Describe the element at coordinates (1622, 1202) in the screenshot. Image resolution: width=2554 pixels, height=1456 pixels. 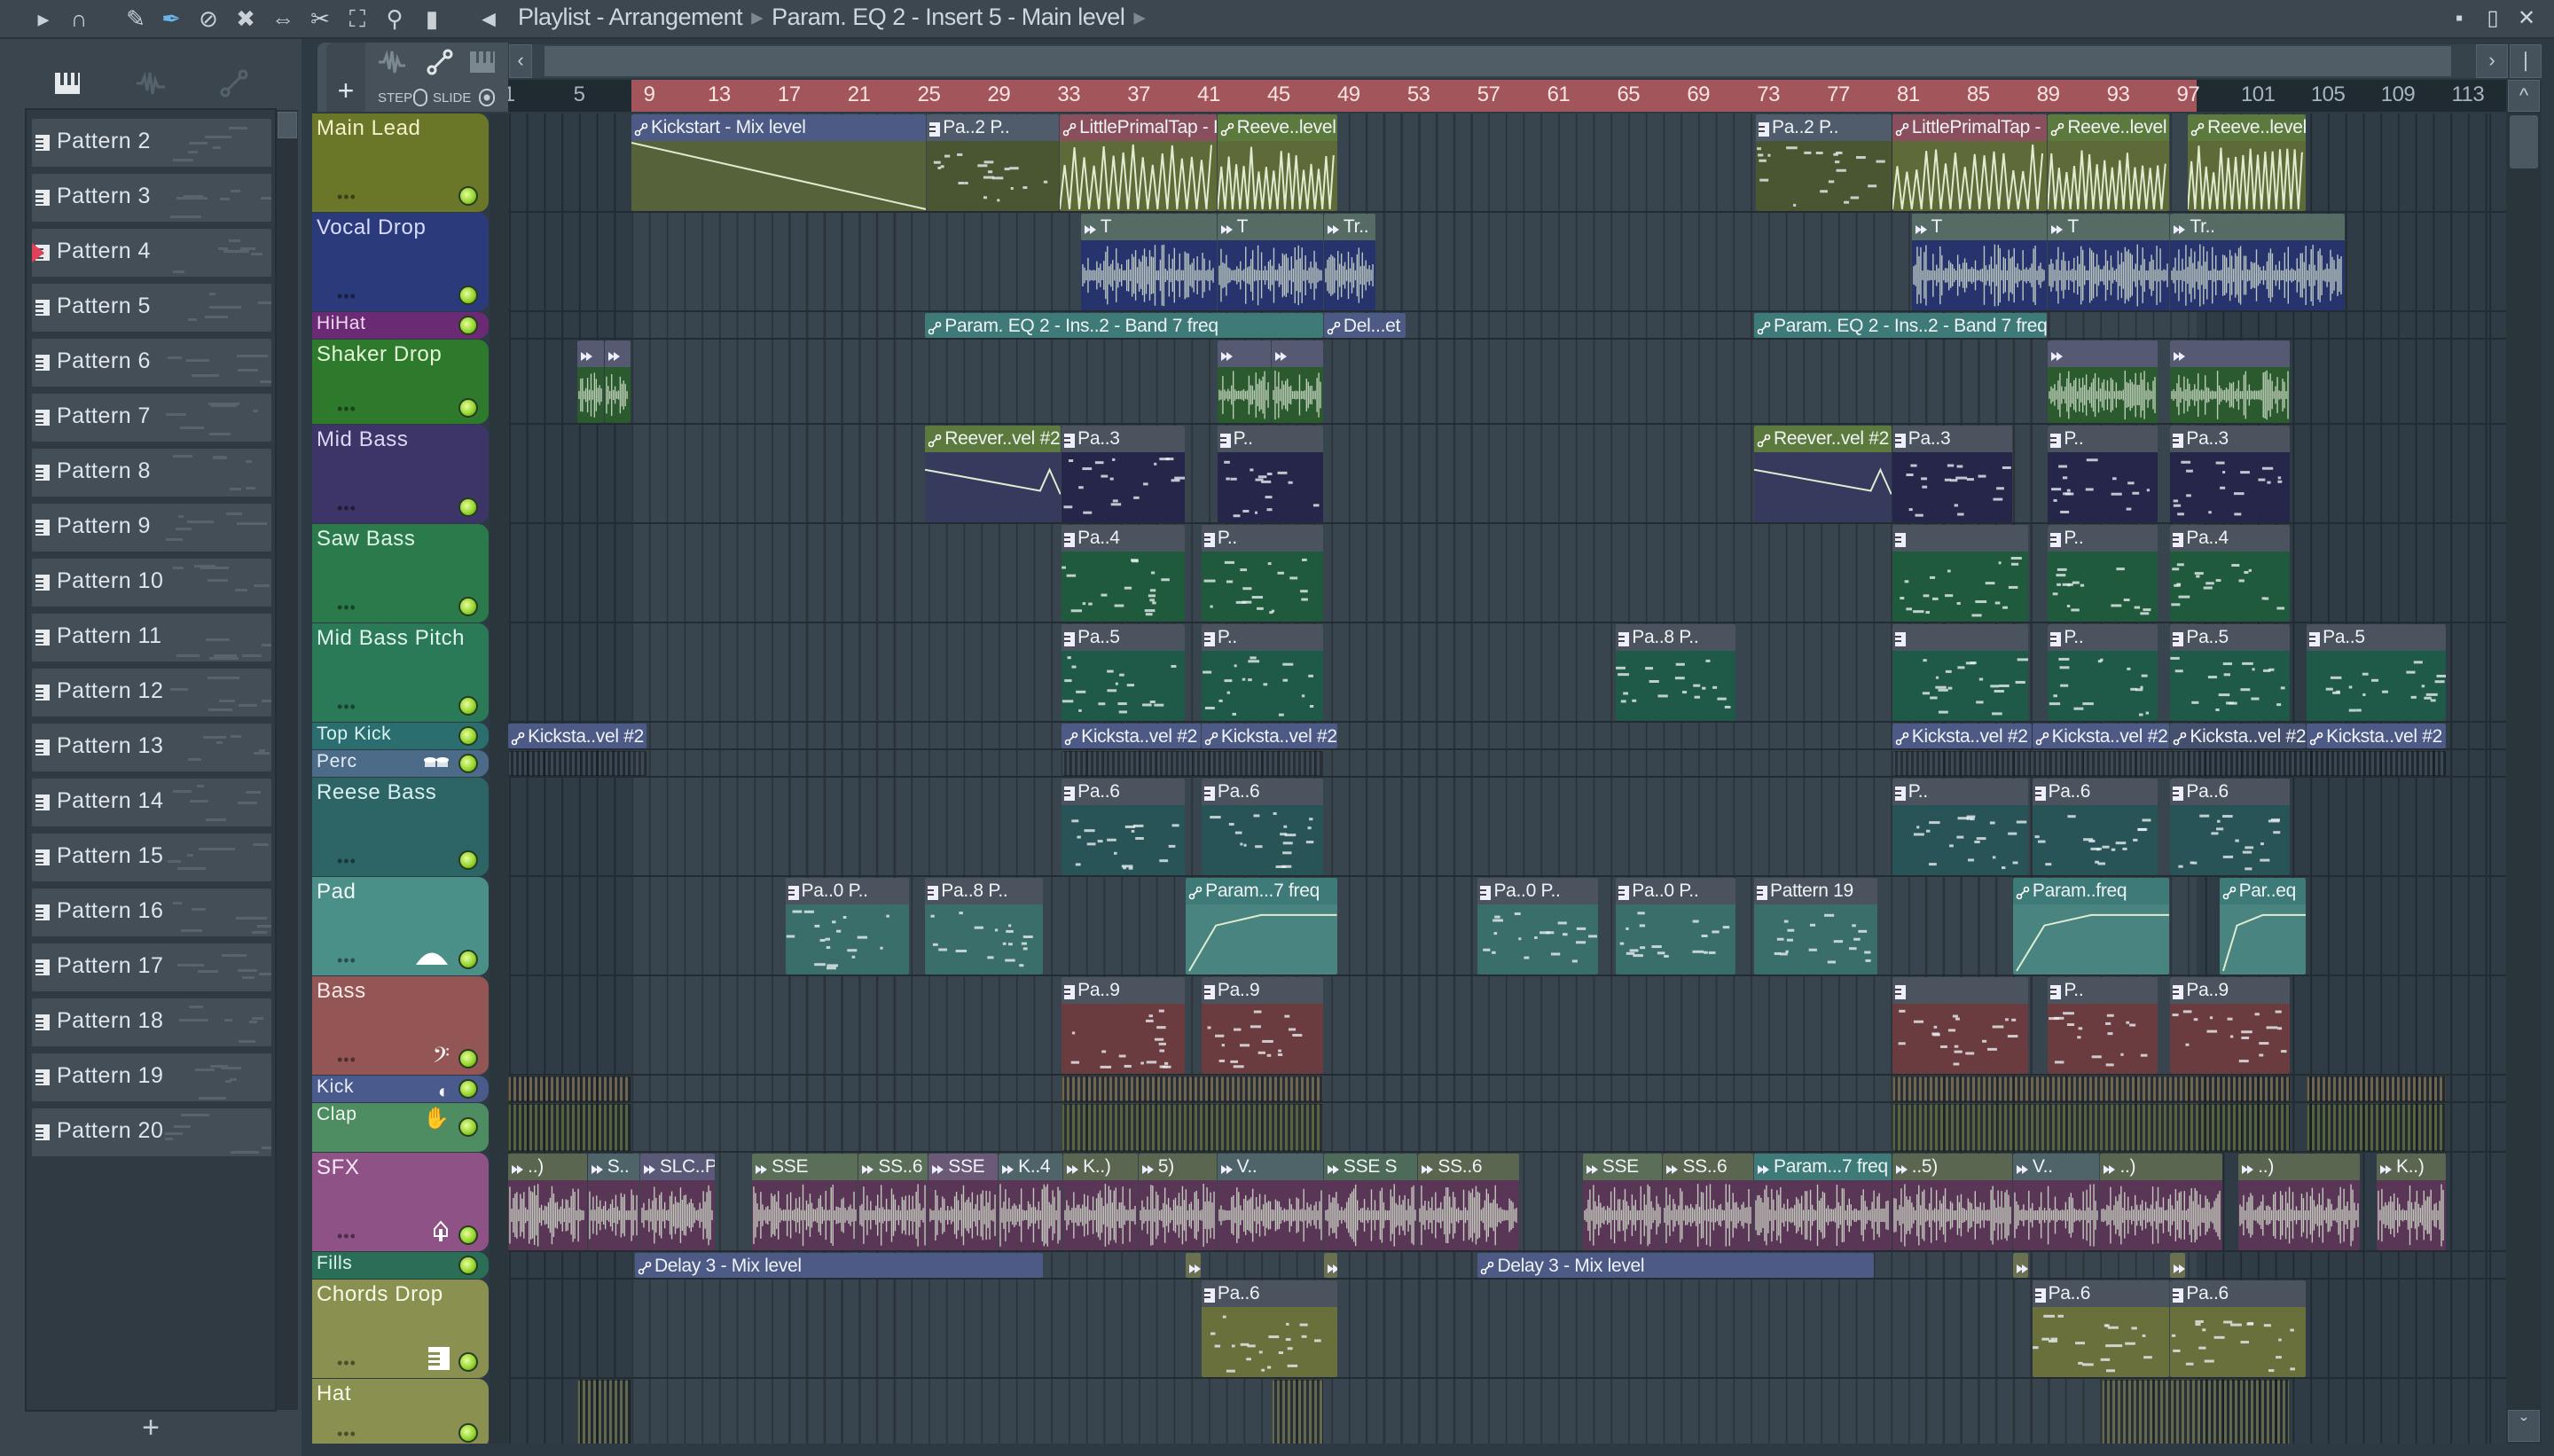
I see `audio-clip: SSE` at that location.